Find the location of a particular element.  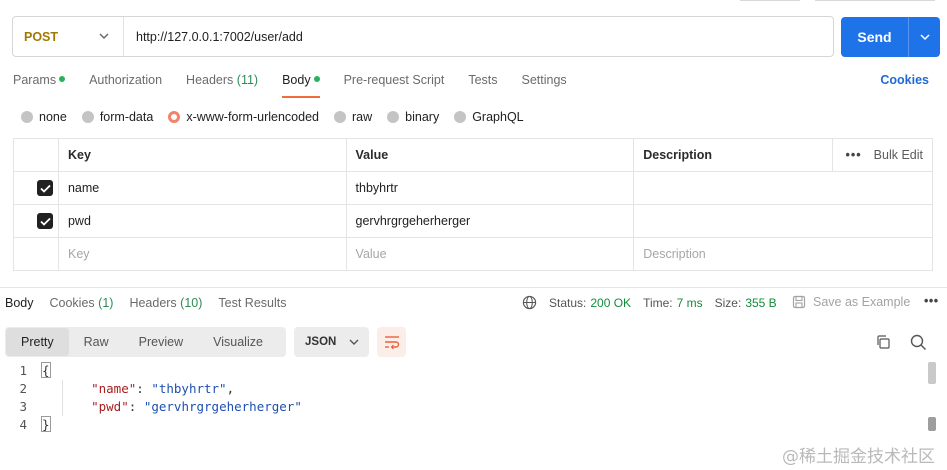

code-line: 2 "name": "thbyhrtr", is located at coordinates (465, 389).